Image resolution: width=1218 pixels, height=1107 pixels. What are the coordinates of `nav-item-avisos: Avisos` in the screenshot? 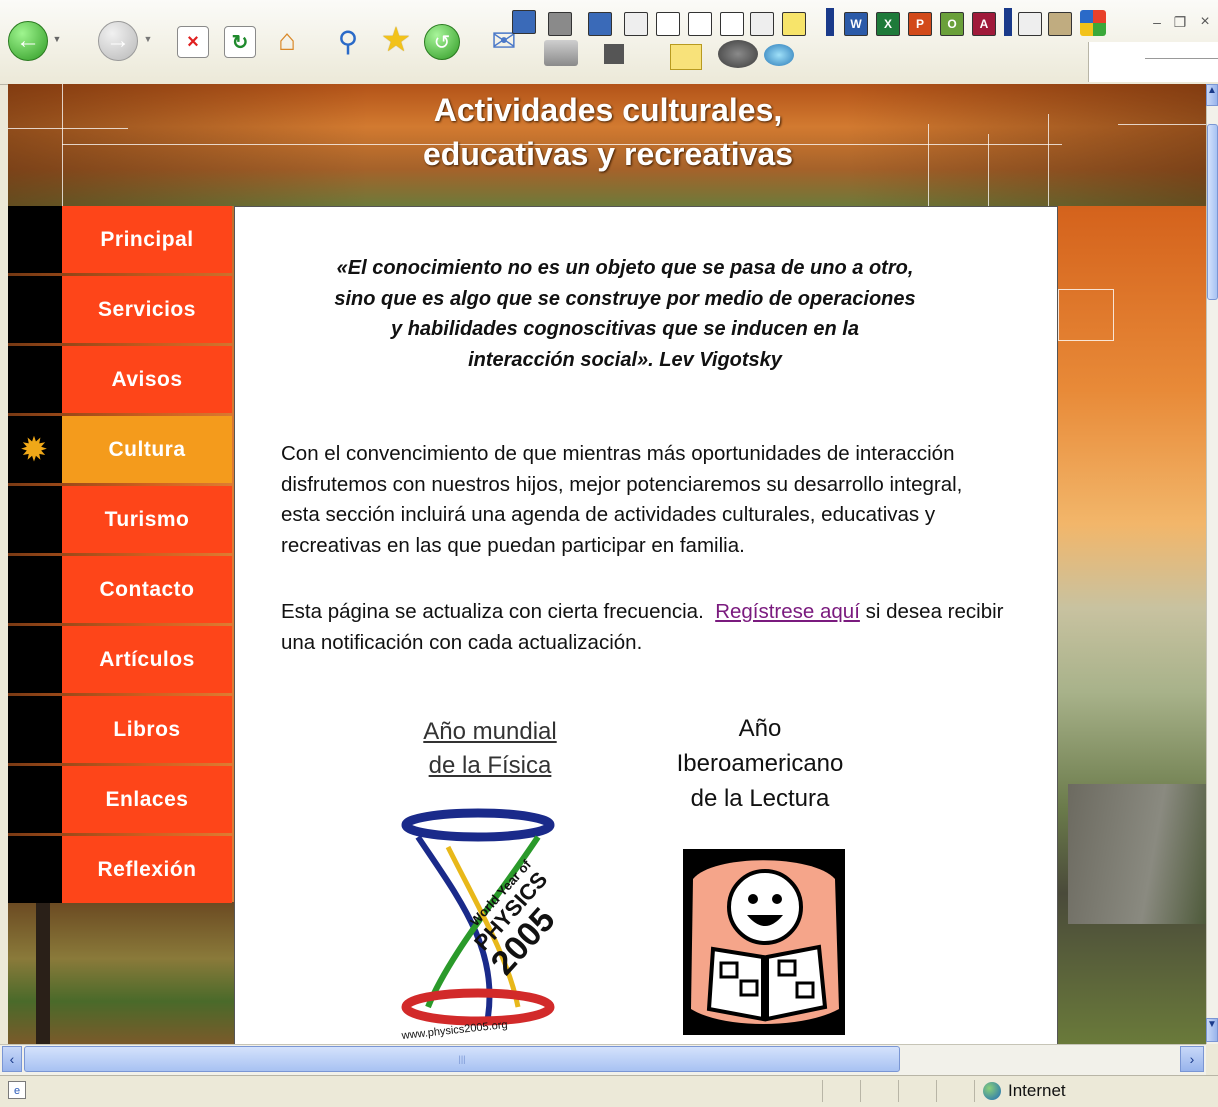 It's located at (121, 379).